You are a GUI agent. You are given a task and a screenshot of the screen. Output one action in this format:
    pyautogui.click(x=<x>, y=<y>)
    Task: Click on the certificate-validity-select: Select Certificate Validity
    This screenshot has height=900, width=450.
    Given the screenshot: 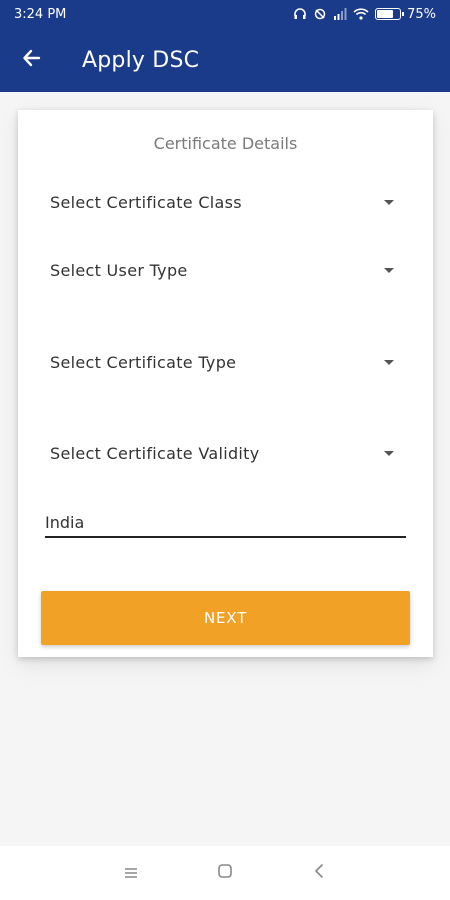 What is the action you would take?
    pyautogui.click(x=223, y=453)
    